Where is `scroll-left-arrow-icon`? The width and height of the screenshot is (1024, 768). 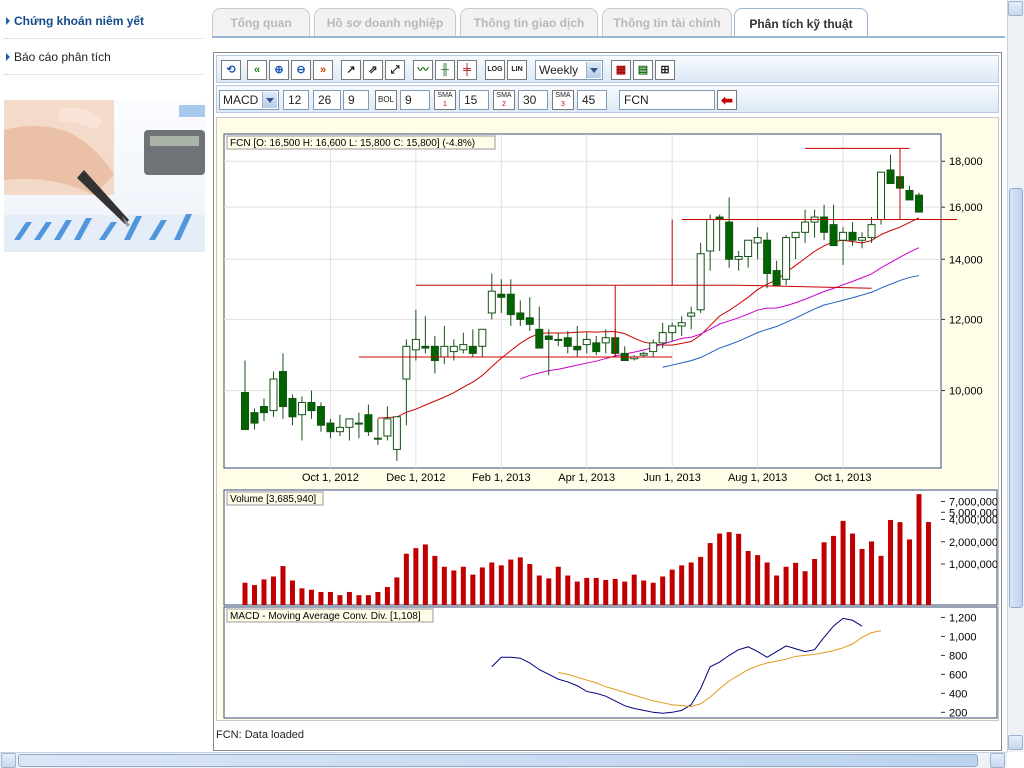 scroll-left-arrow-icon is located at coordinates (8, 760).